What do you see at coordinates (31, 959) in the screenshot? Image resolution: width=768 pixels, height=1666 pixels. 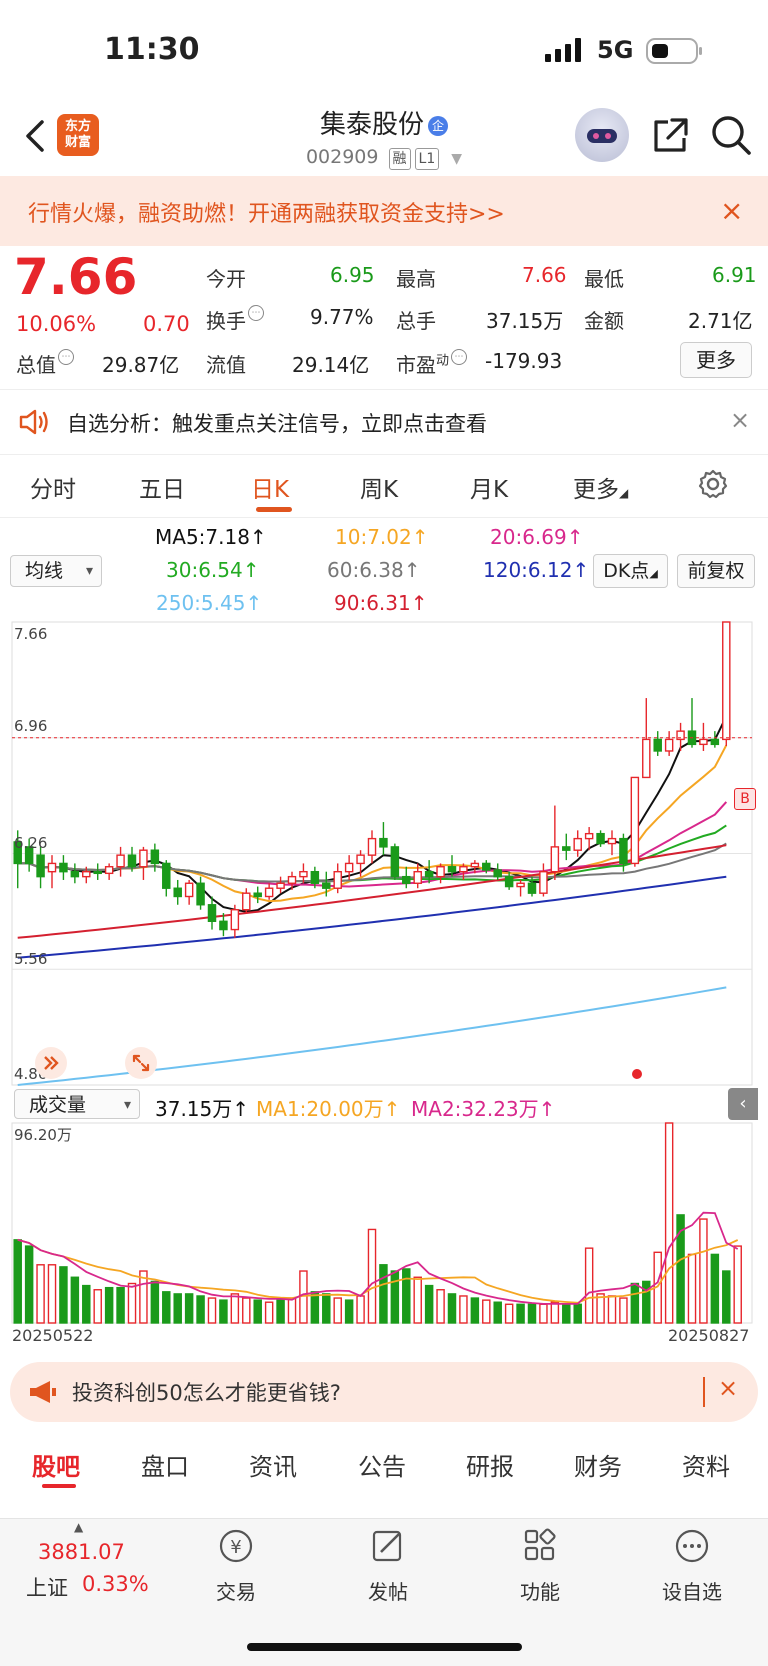 I see `price-axis-label: 5.56` at bounding box center [31, 959].